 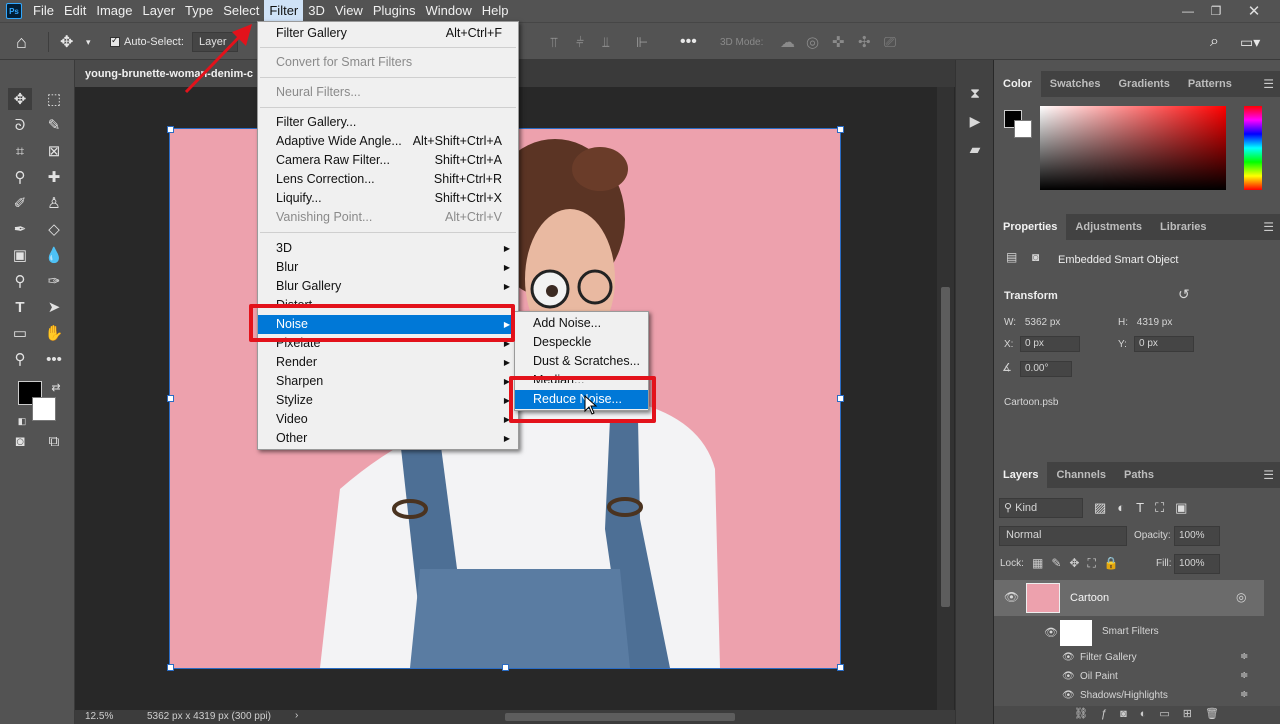 I want to click on slide-3d-icon: ✣, so click(x=864, y=42).